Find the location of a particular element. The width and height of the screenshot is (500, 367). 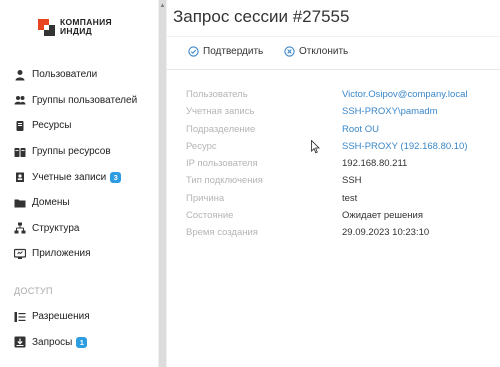

sidebar-item-structure: Структура is located at coordinates (79, 229).